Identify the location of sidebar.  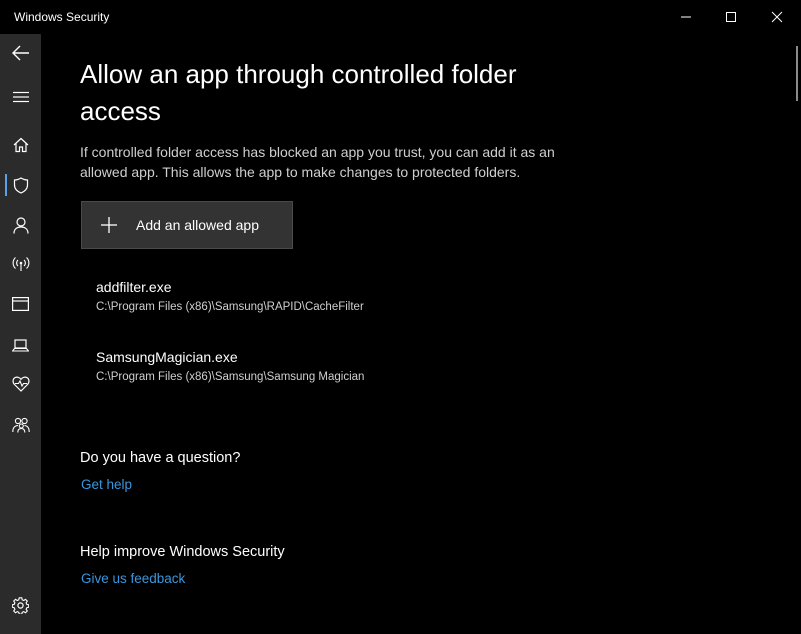
(20, 334).